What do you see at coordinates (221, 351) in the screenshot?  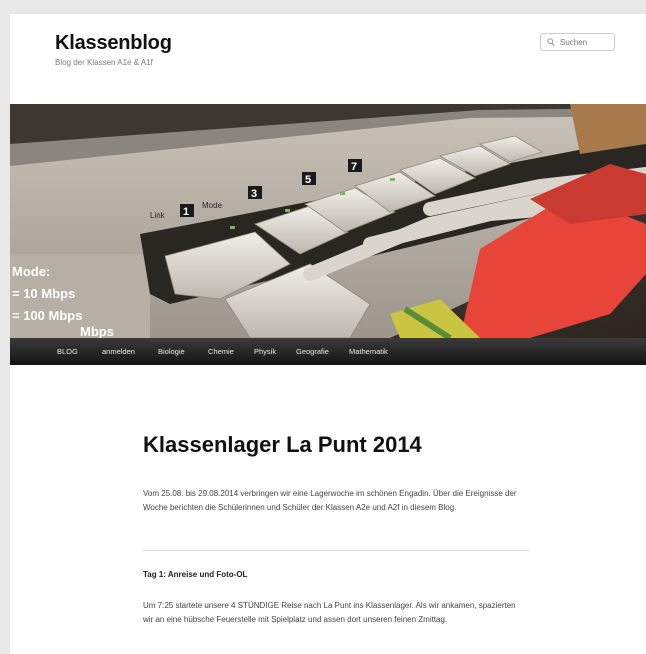 I see `nav-item-chemie: Chemie` at bounding box center [221, 351].